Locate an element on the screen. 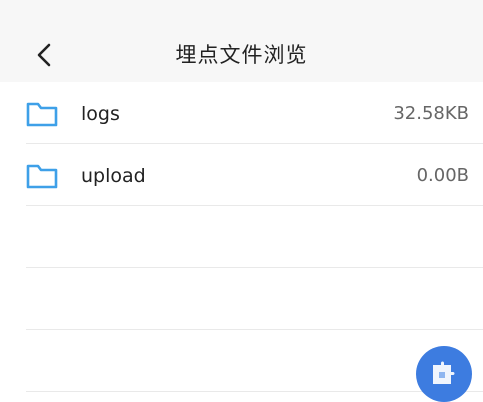 This screenshot has width=483, height=402. list-item-upload: upload 0.00B is located at coordinates (254, 175).